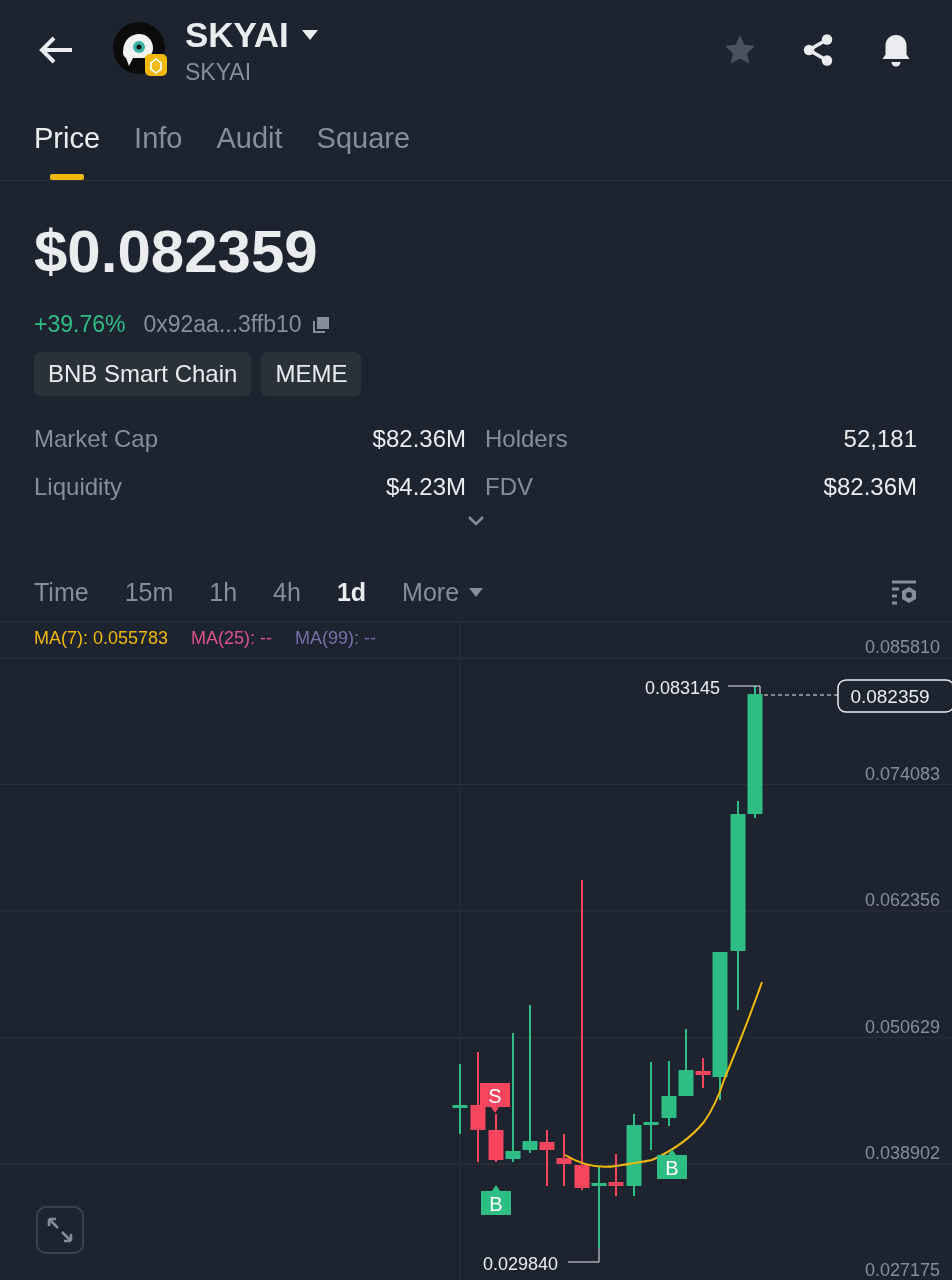 The width and height of the screenshot is (952, 1280). What do you see at coordinates (149, 592) in the screenshot?
I see `interval-tab: 15m` at bounding box center [149, 592].